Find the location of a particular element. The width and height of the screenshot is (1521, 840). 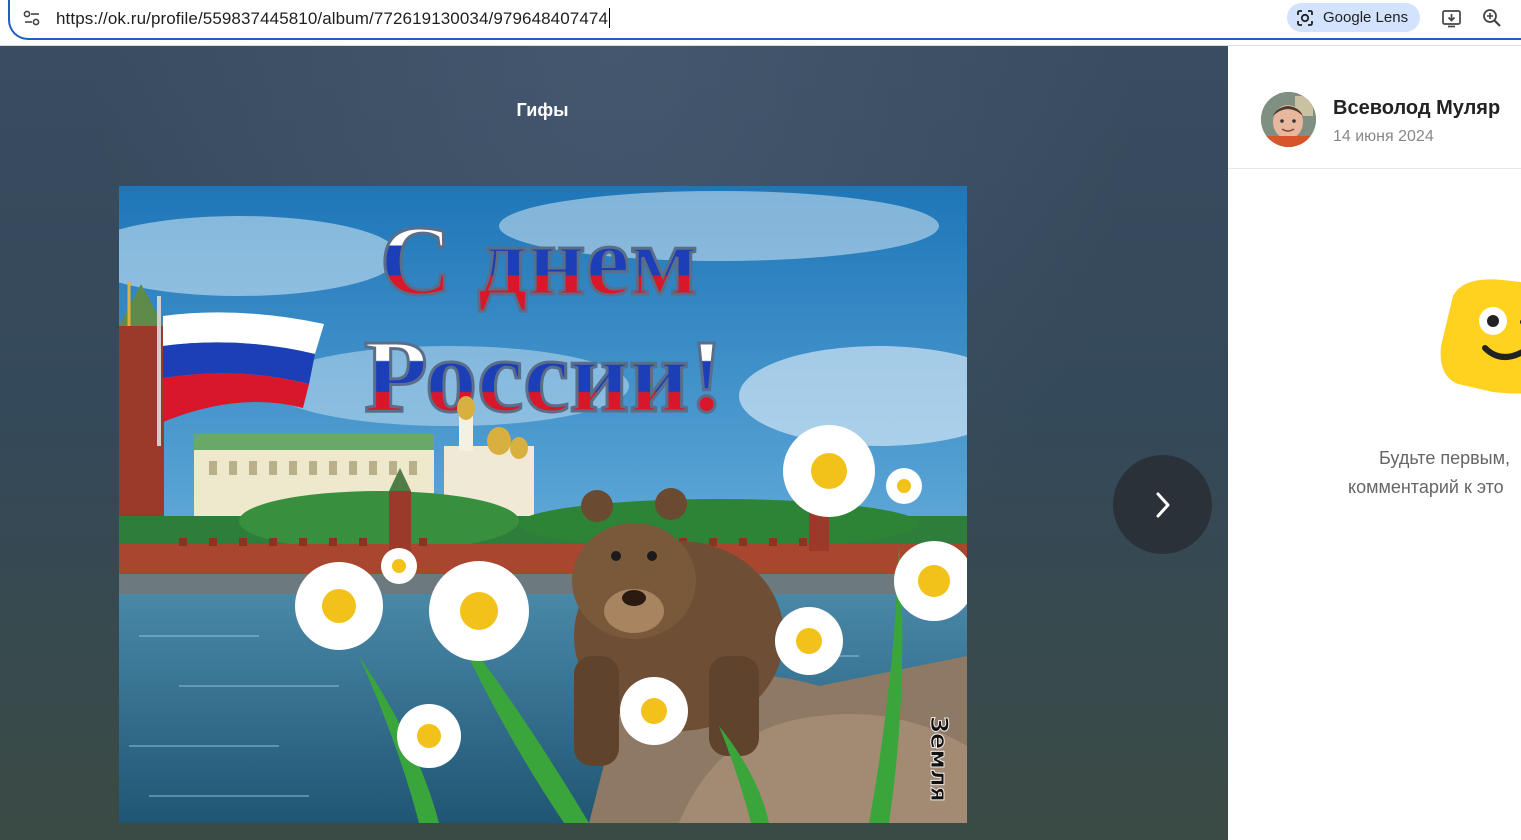

google-lens-icon is located at coordinates (1305, 17).